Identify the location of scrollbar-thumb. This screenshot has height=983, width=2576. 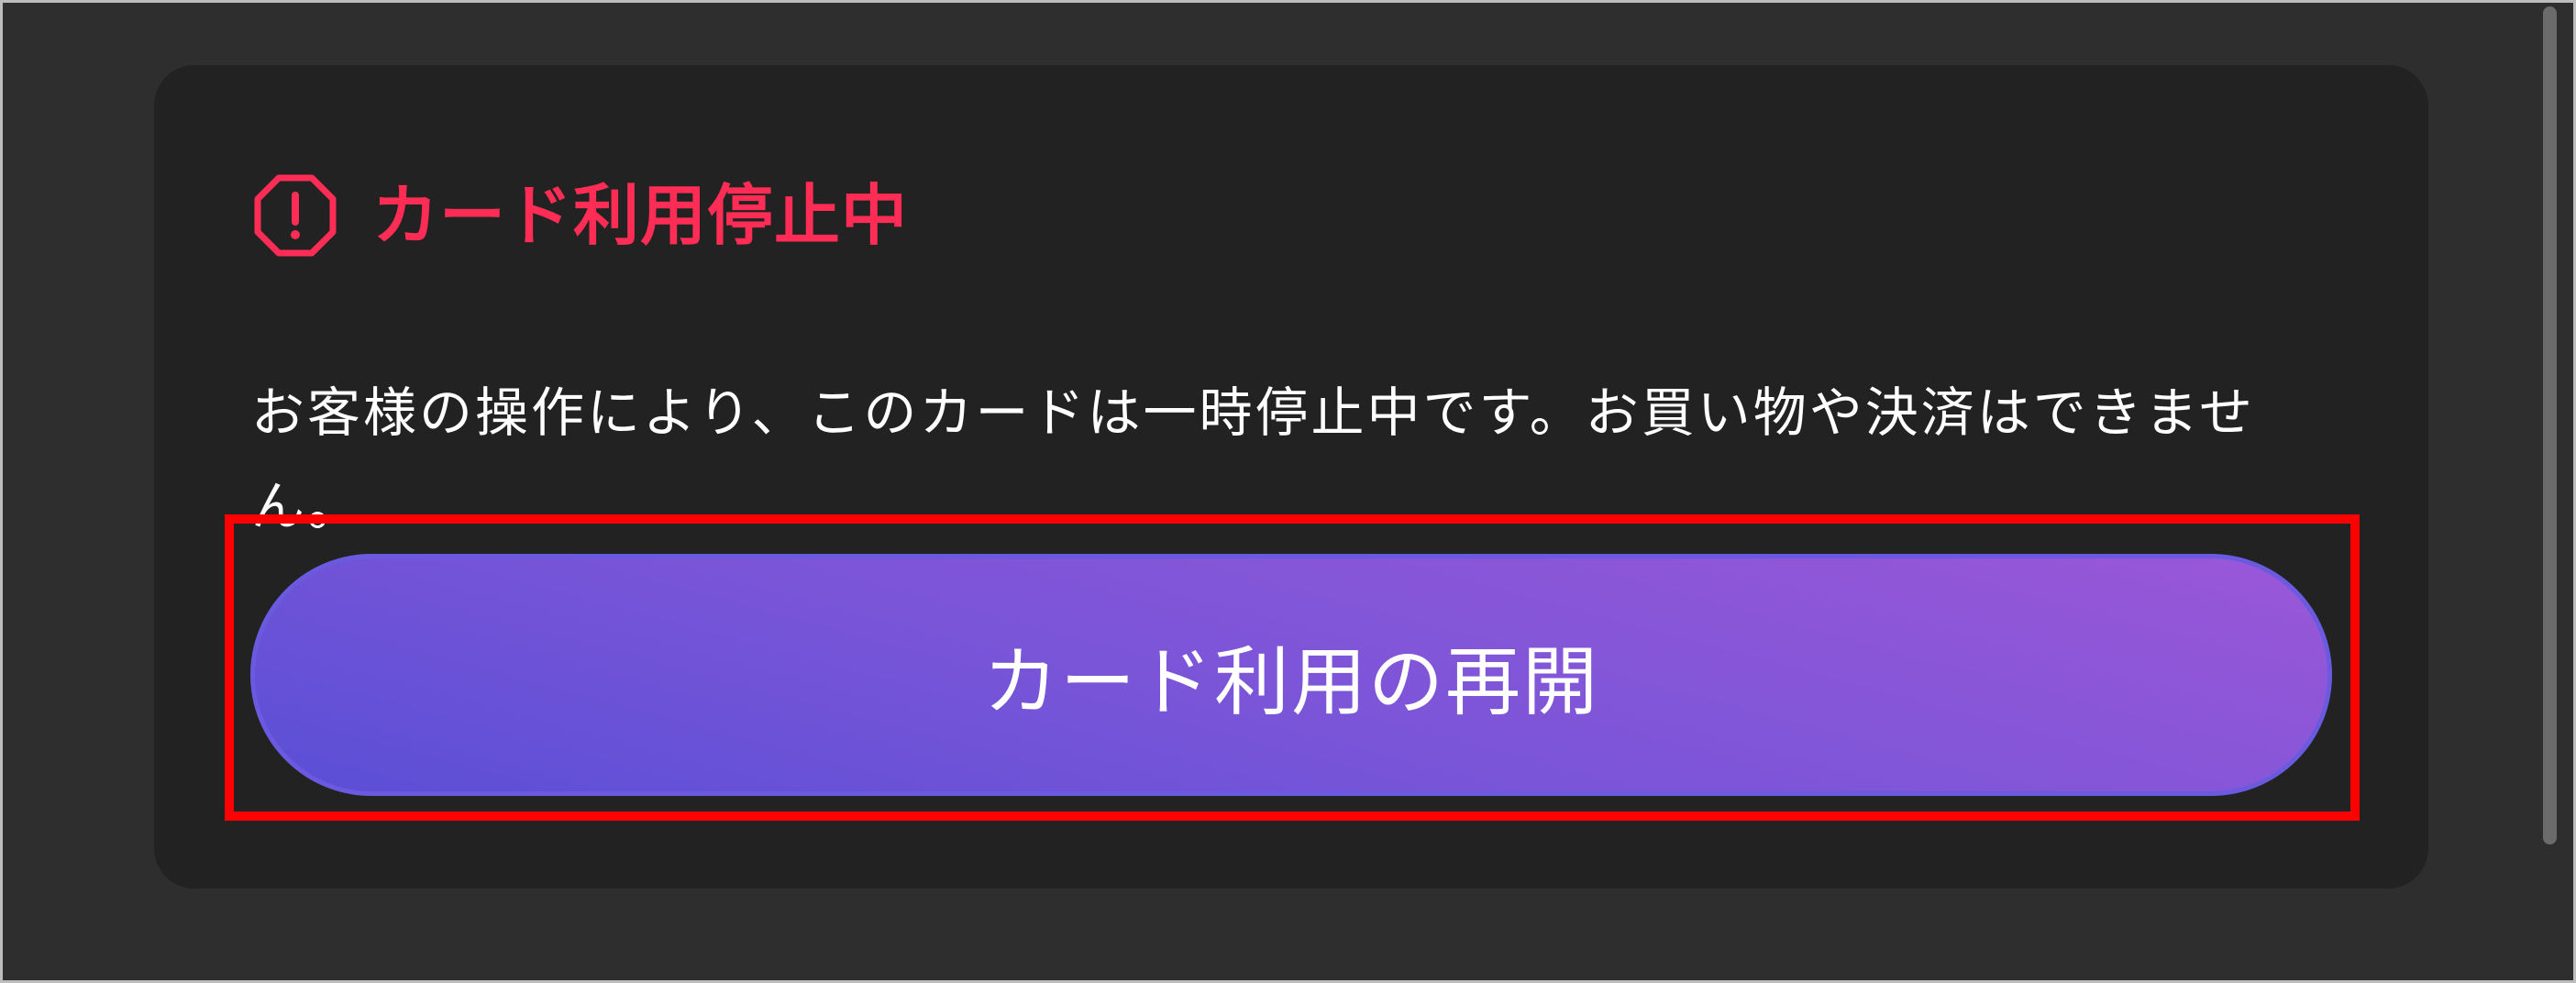
(2550, 425).